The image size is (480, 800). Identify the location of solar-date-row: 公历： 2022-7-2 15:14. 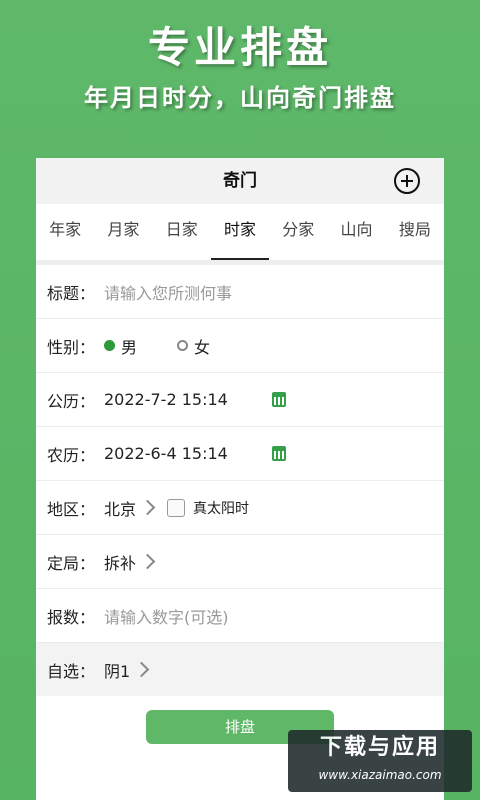
(240, 400).